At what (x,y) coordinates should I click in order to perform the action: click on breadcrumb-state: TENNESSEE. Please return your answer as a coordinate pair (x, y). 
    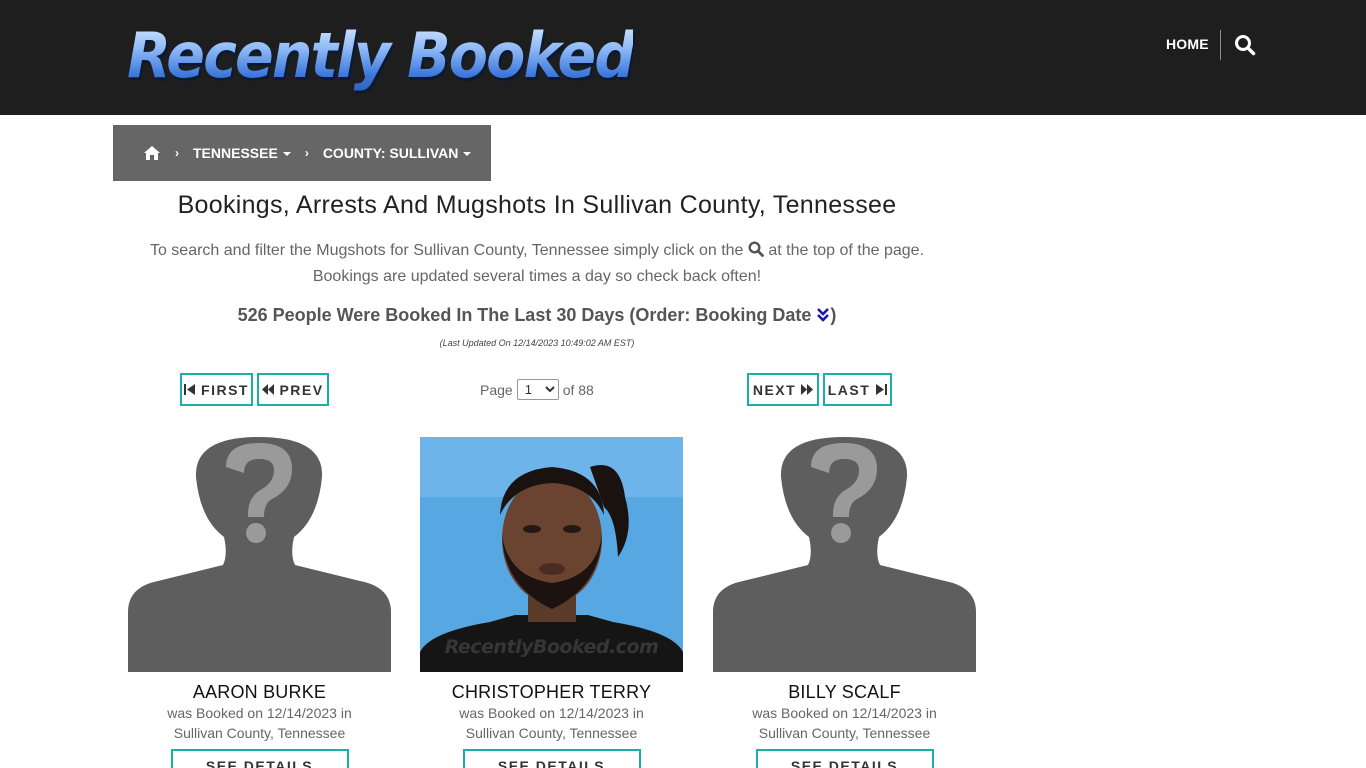
    Looking at the image, I should click on (242, 153).